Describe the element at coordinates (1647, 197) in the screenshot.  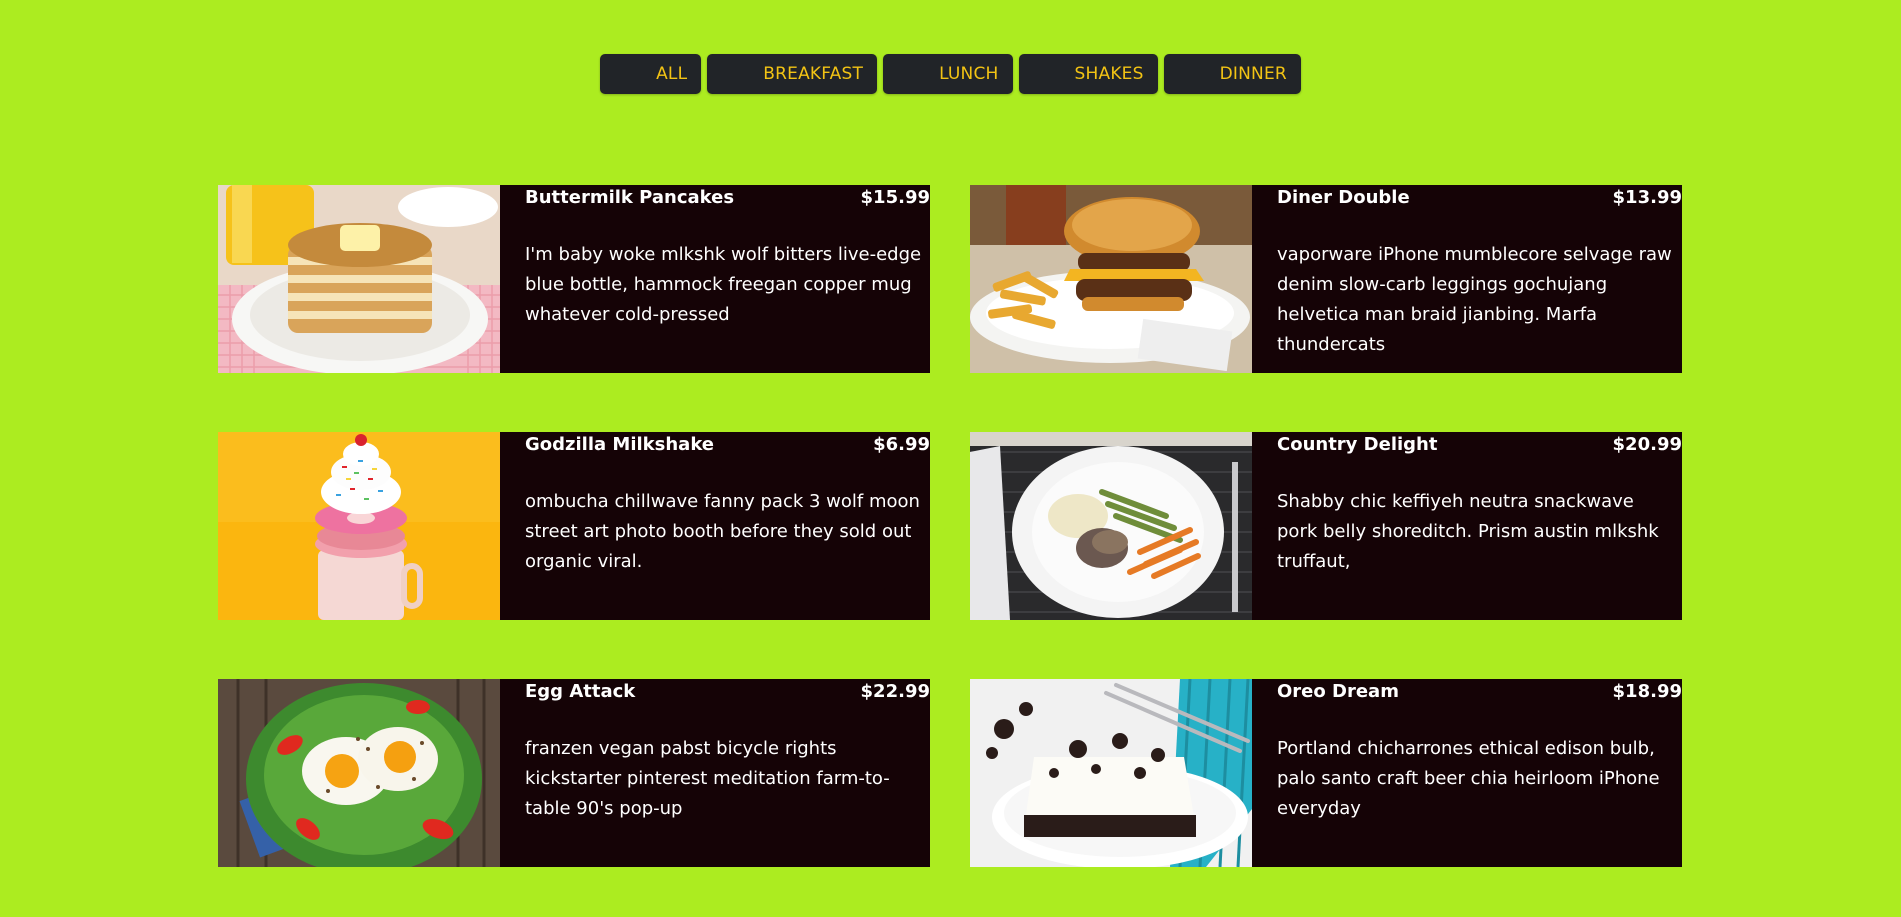
I see `menu-item-price: $13.99` at that location.